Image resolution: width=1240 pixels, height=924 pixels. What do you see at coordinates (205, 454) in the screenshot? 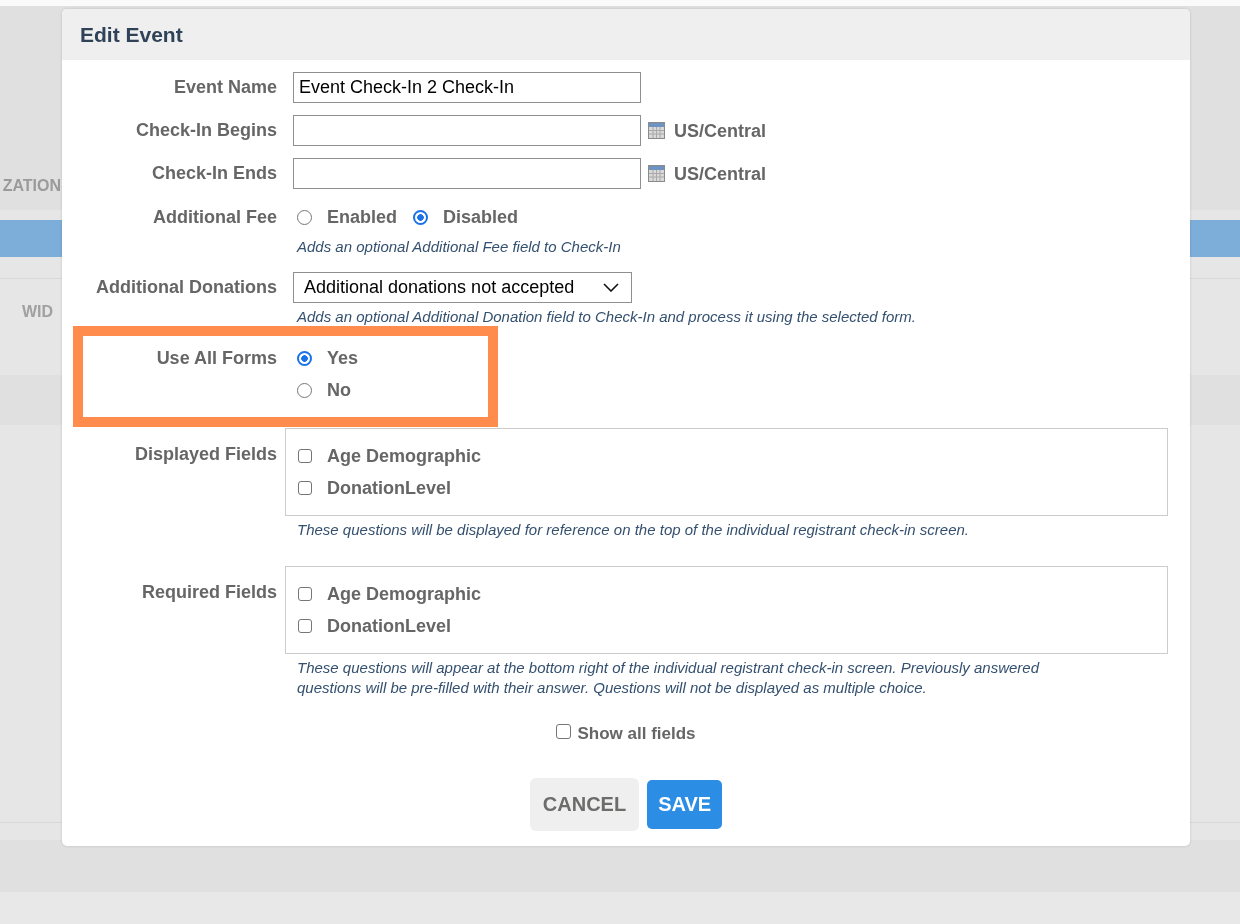
I see `field-label: Displayed Fields` at bounding box center [205, 454].